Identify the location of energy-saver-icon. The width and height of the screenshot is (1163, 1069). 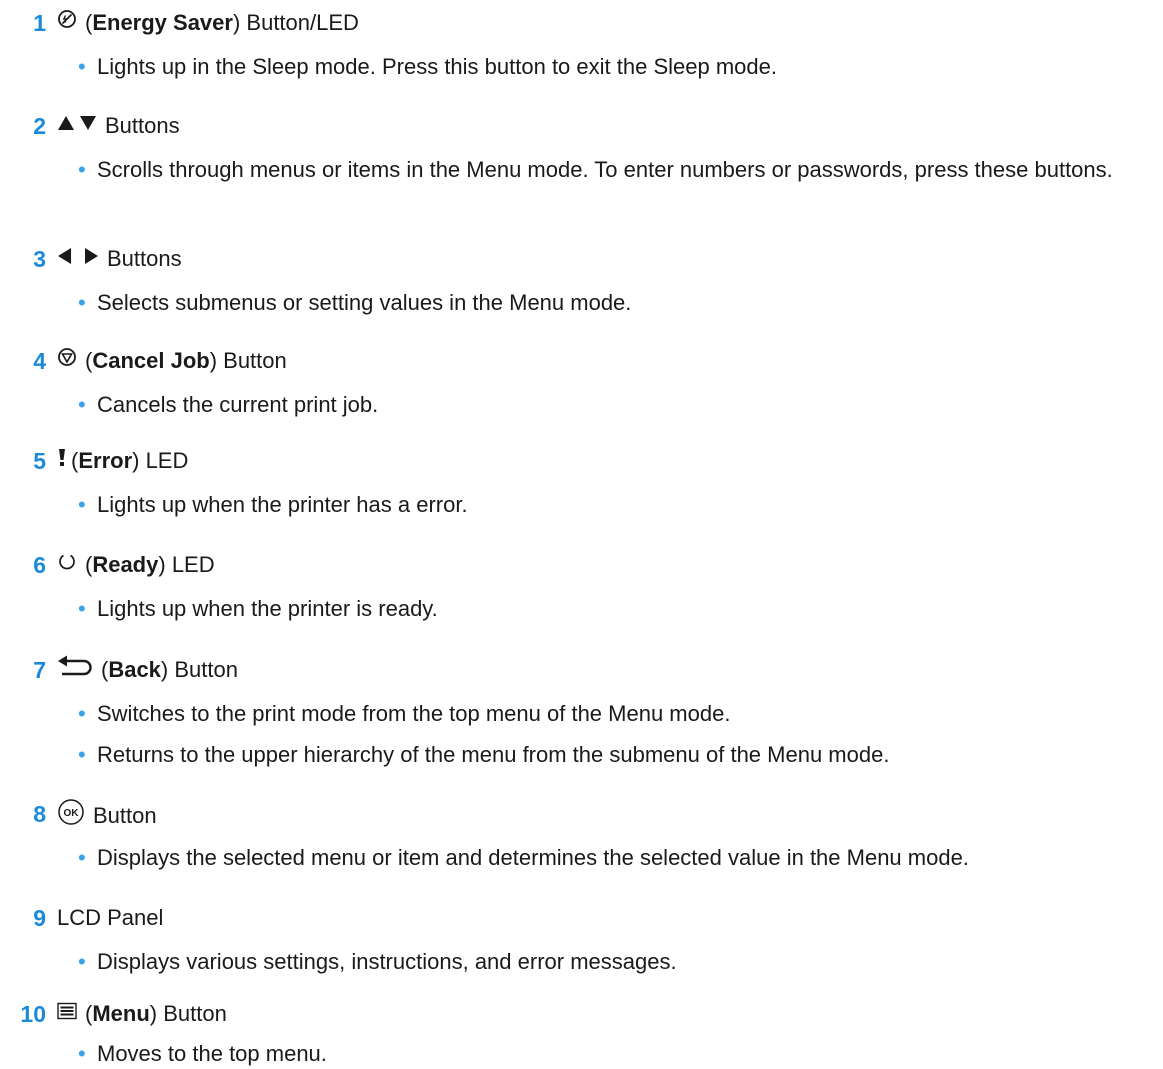
(67, 22).